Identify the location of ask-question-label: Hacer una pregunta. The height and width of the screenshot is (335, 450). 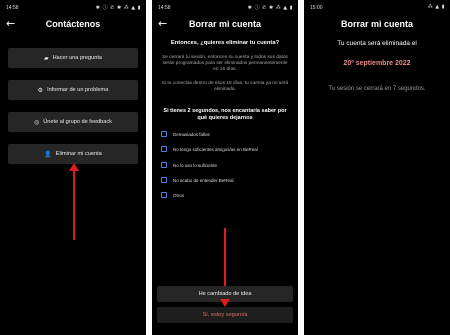
(77, 58).